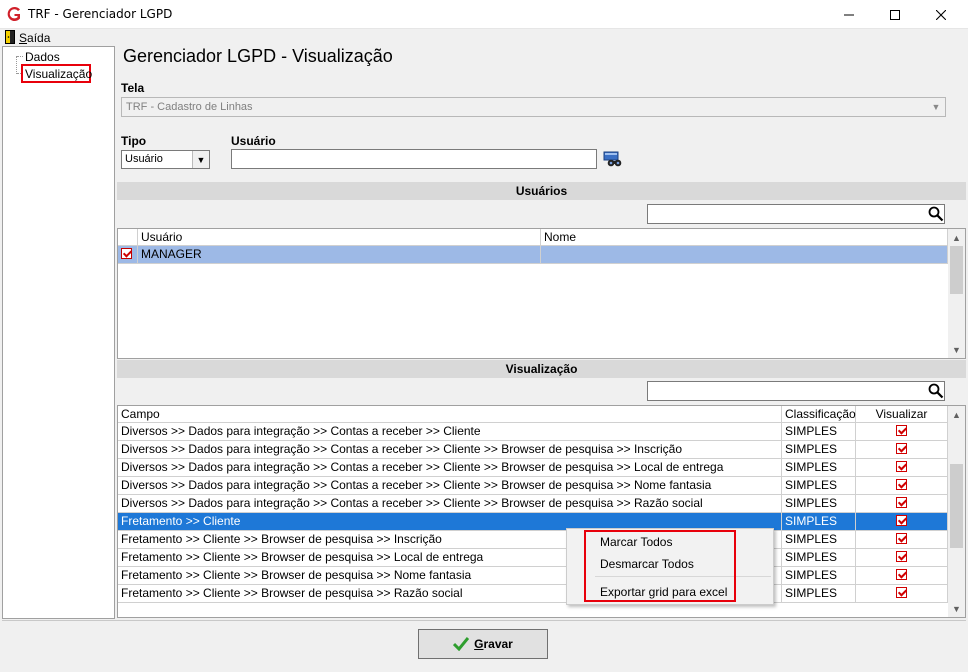 The image size is (968, 672). Describe the element at coordinates (744, 237) in the screenshot. I see `column-header-nome: Nome` at that location.